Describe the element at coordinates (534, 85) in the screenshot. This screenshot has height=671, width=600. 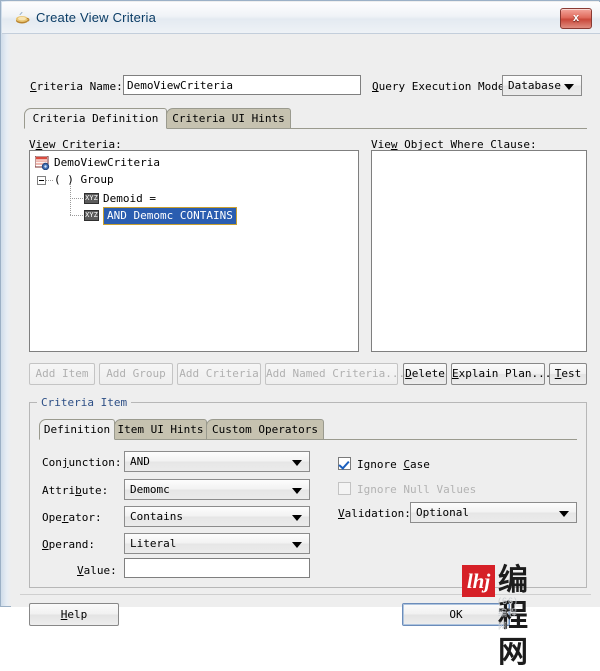
I see `query-execution-mode-value: Database` at that location.